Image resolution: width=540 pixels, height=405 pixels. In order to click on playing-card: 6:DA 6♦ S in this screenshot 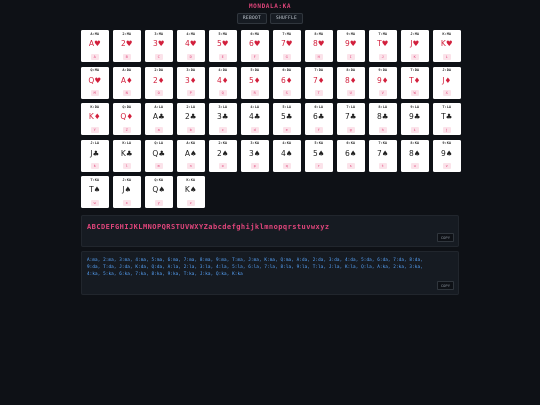, I will do `click(287, 82)`.